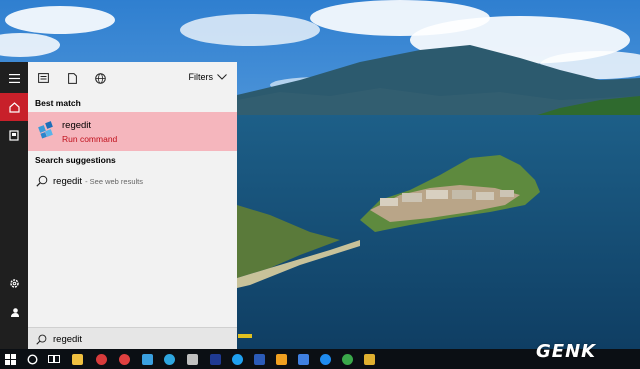 Image resolution: width=640 pixels, height=369 pixels. Describe the element at coordinates (566, 351) in the screenshot. I see `genk-watermark: GENK` at that location.